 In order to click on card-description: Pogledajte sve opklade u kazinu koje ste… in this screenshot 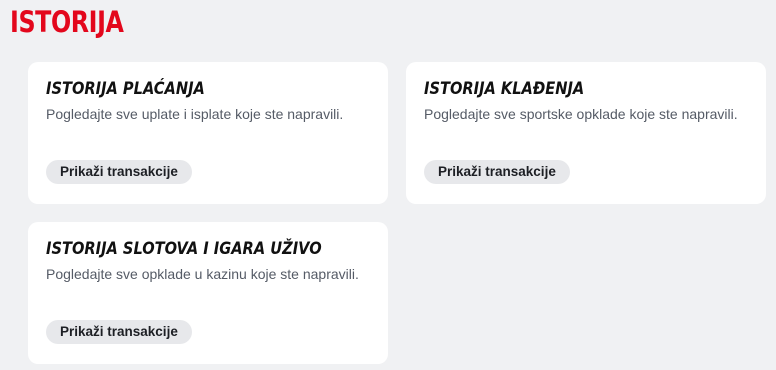, I will do `click(202, 274)`.